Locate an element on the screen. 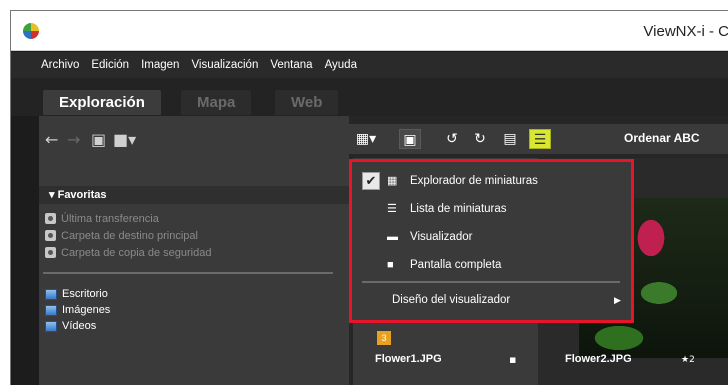 The image size is (728, 385). grid-icon: ▦ is located at coordinates (392, 181).